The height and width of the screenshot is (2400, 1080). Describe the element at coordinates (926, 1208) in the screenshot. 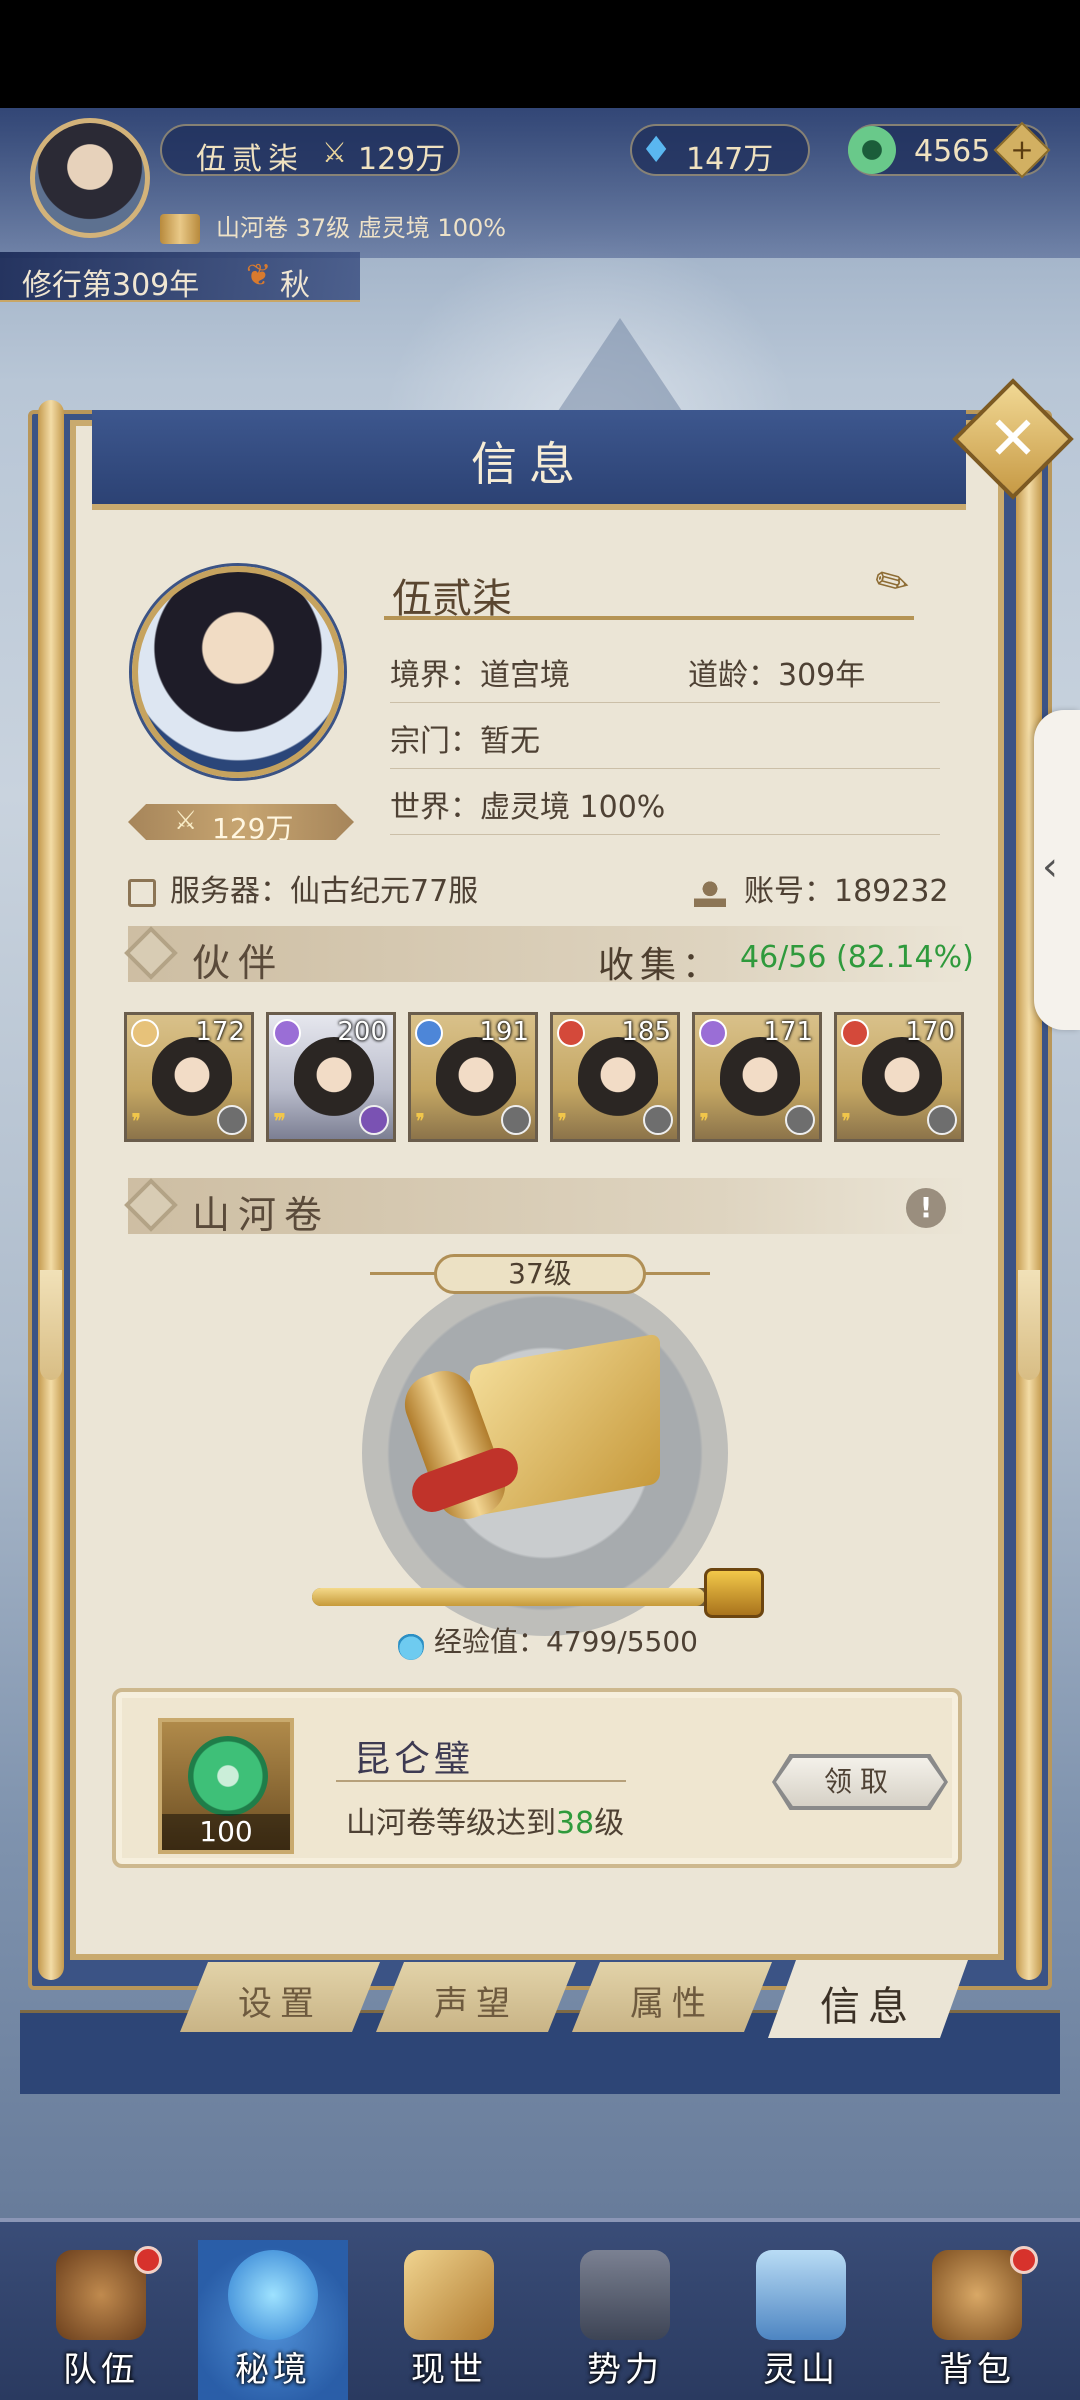

I see `info-warning-icon: !` at that location.